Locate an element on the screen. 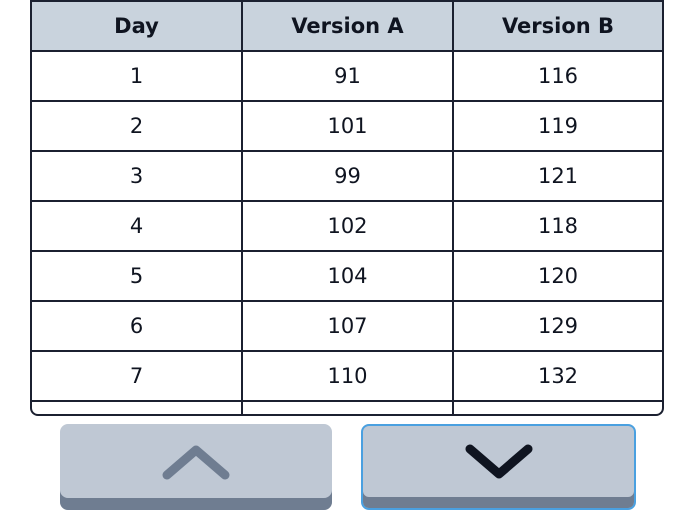 The image size is (695, 521). header-row: Day Version A Version B is located at coordinates (347, 26).